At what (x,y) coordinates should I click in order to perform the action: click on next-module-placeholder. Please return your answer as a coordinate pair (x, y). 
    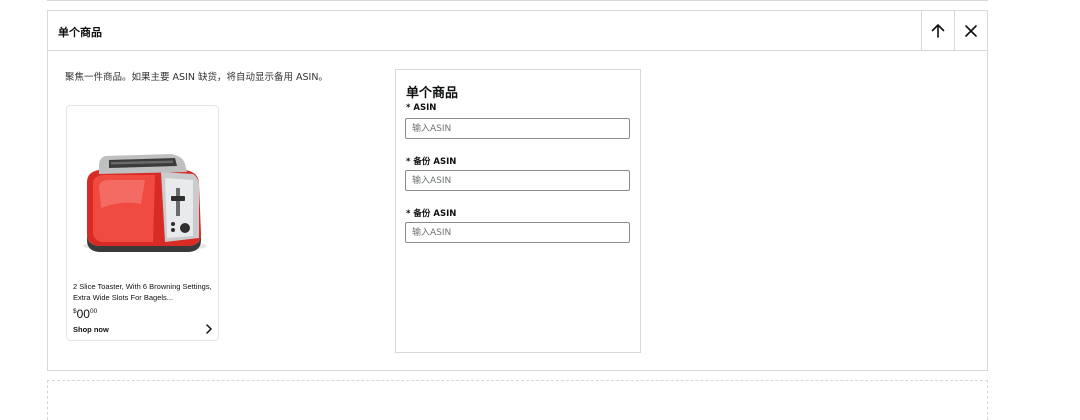
    Looking at the image, I should click on (517, 400).